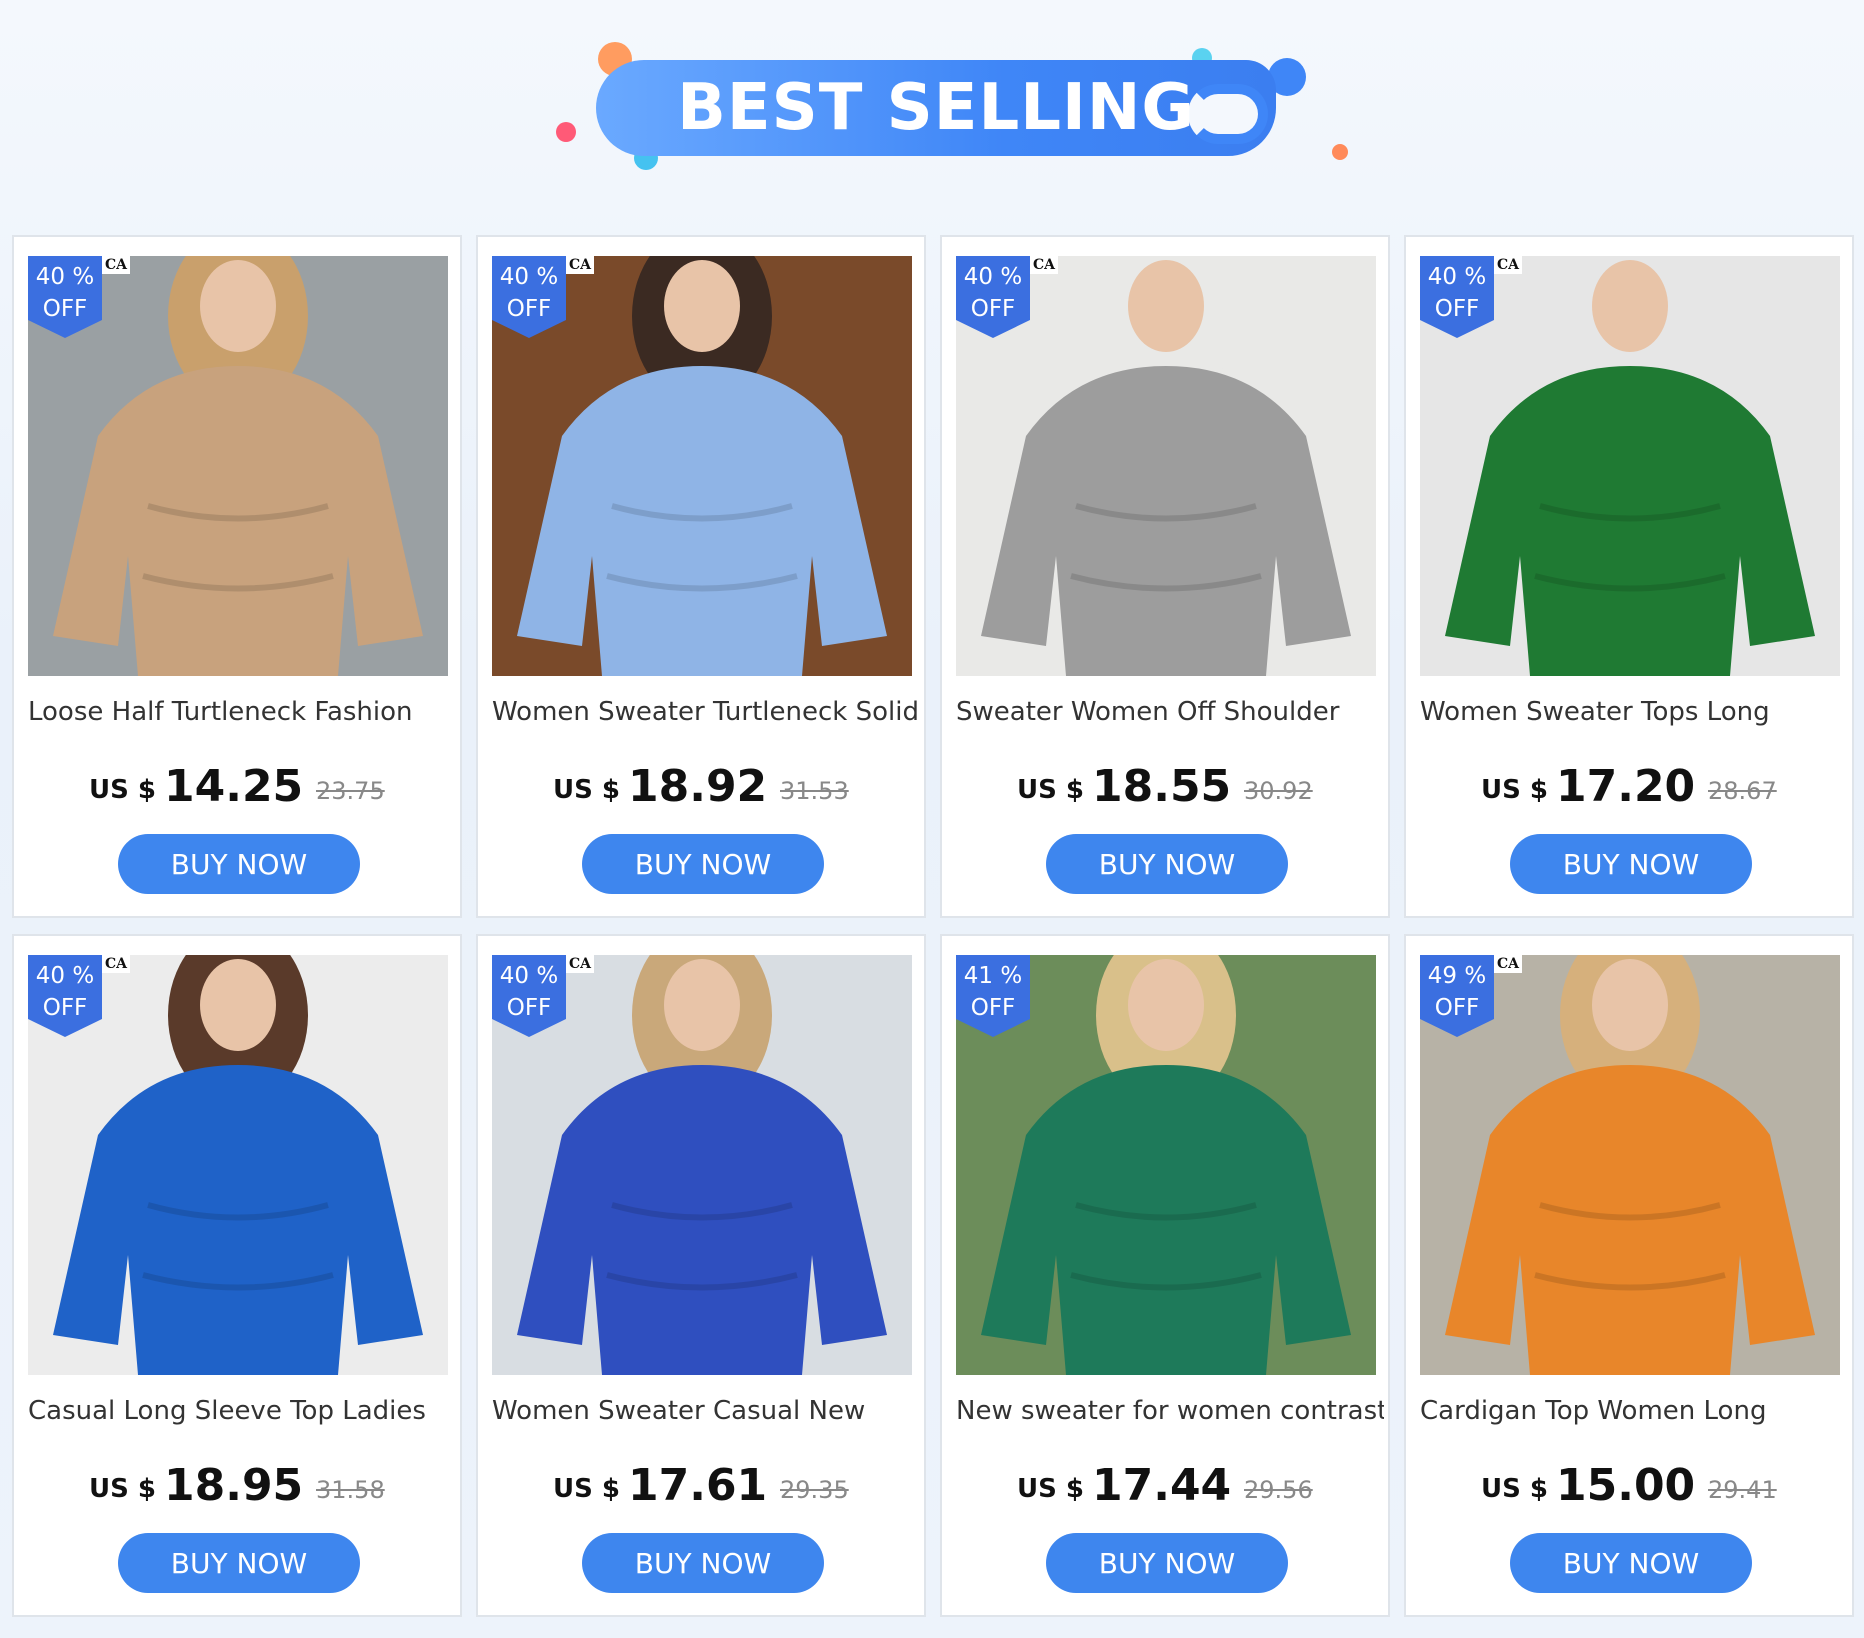  I want to click on price-row: US $ 18.55 30.92, so click(1167, 787).